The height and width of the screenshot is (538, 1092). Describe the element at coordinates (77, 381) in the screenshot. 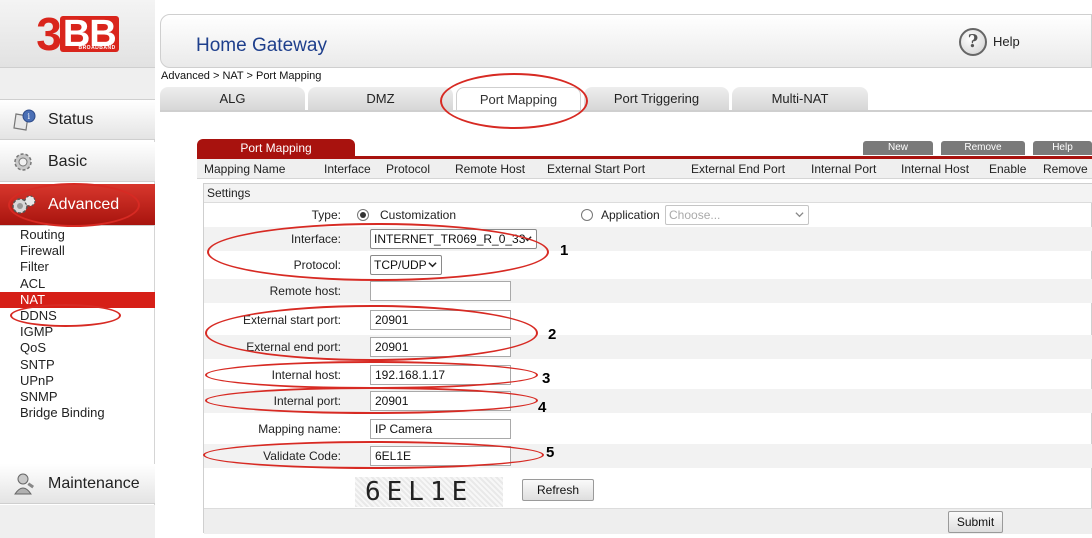

I see `sidebar-item-upnp: UPnP` at that location.